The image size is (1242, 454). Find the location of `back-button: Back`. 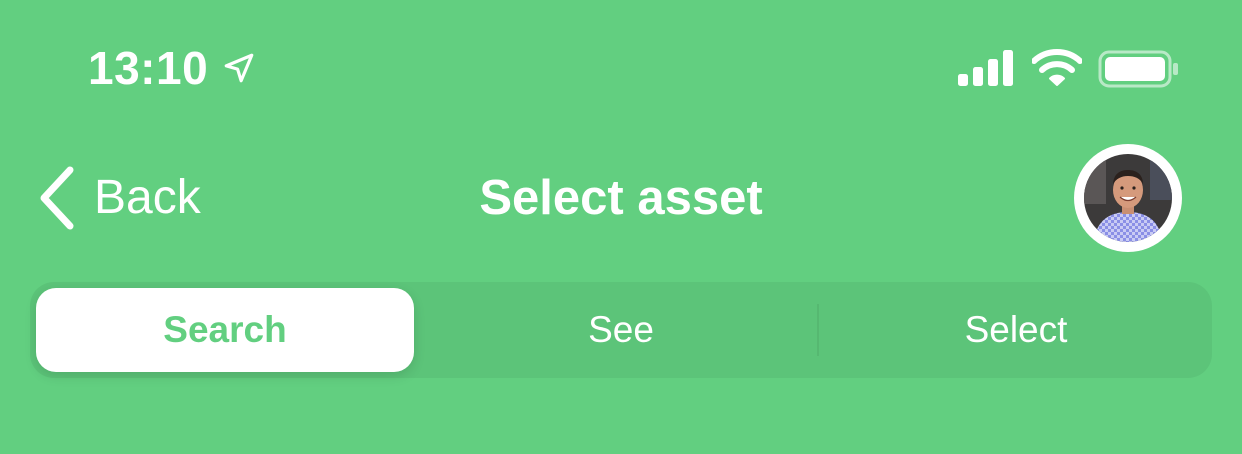

back-button: Back is located at coordinates (117, 198).